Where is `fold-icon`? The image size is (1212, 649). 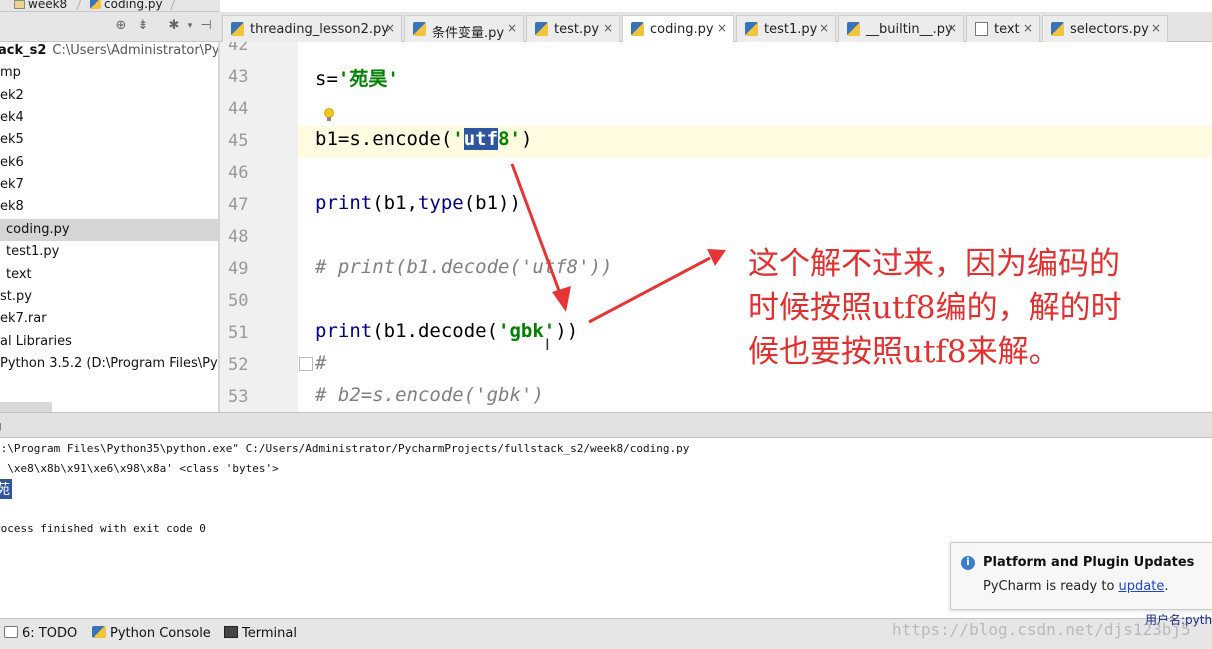
fold-icon is located at coordinates (306, 364).